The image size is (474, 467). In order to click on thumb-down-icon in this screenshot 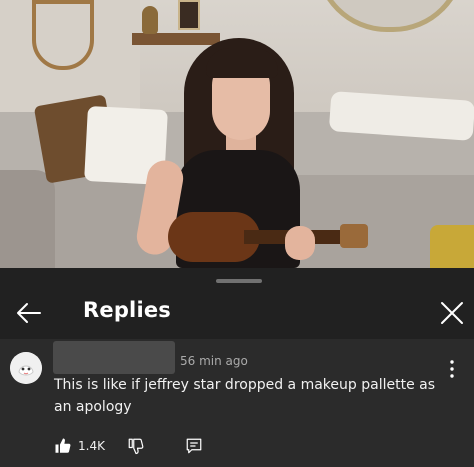, I will do `click(136, 446)`.